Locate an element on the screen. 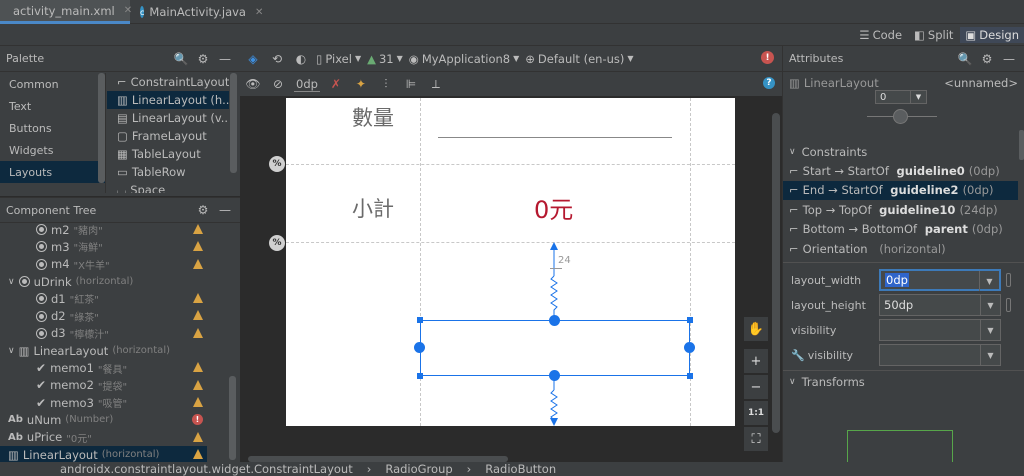  zoom-in-icon: + is located at coordinates (756, 361).